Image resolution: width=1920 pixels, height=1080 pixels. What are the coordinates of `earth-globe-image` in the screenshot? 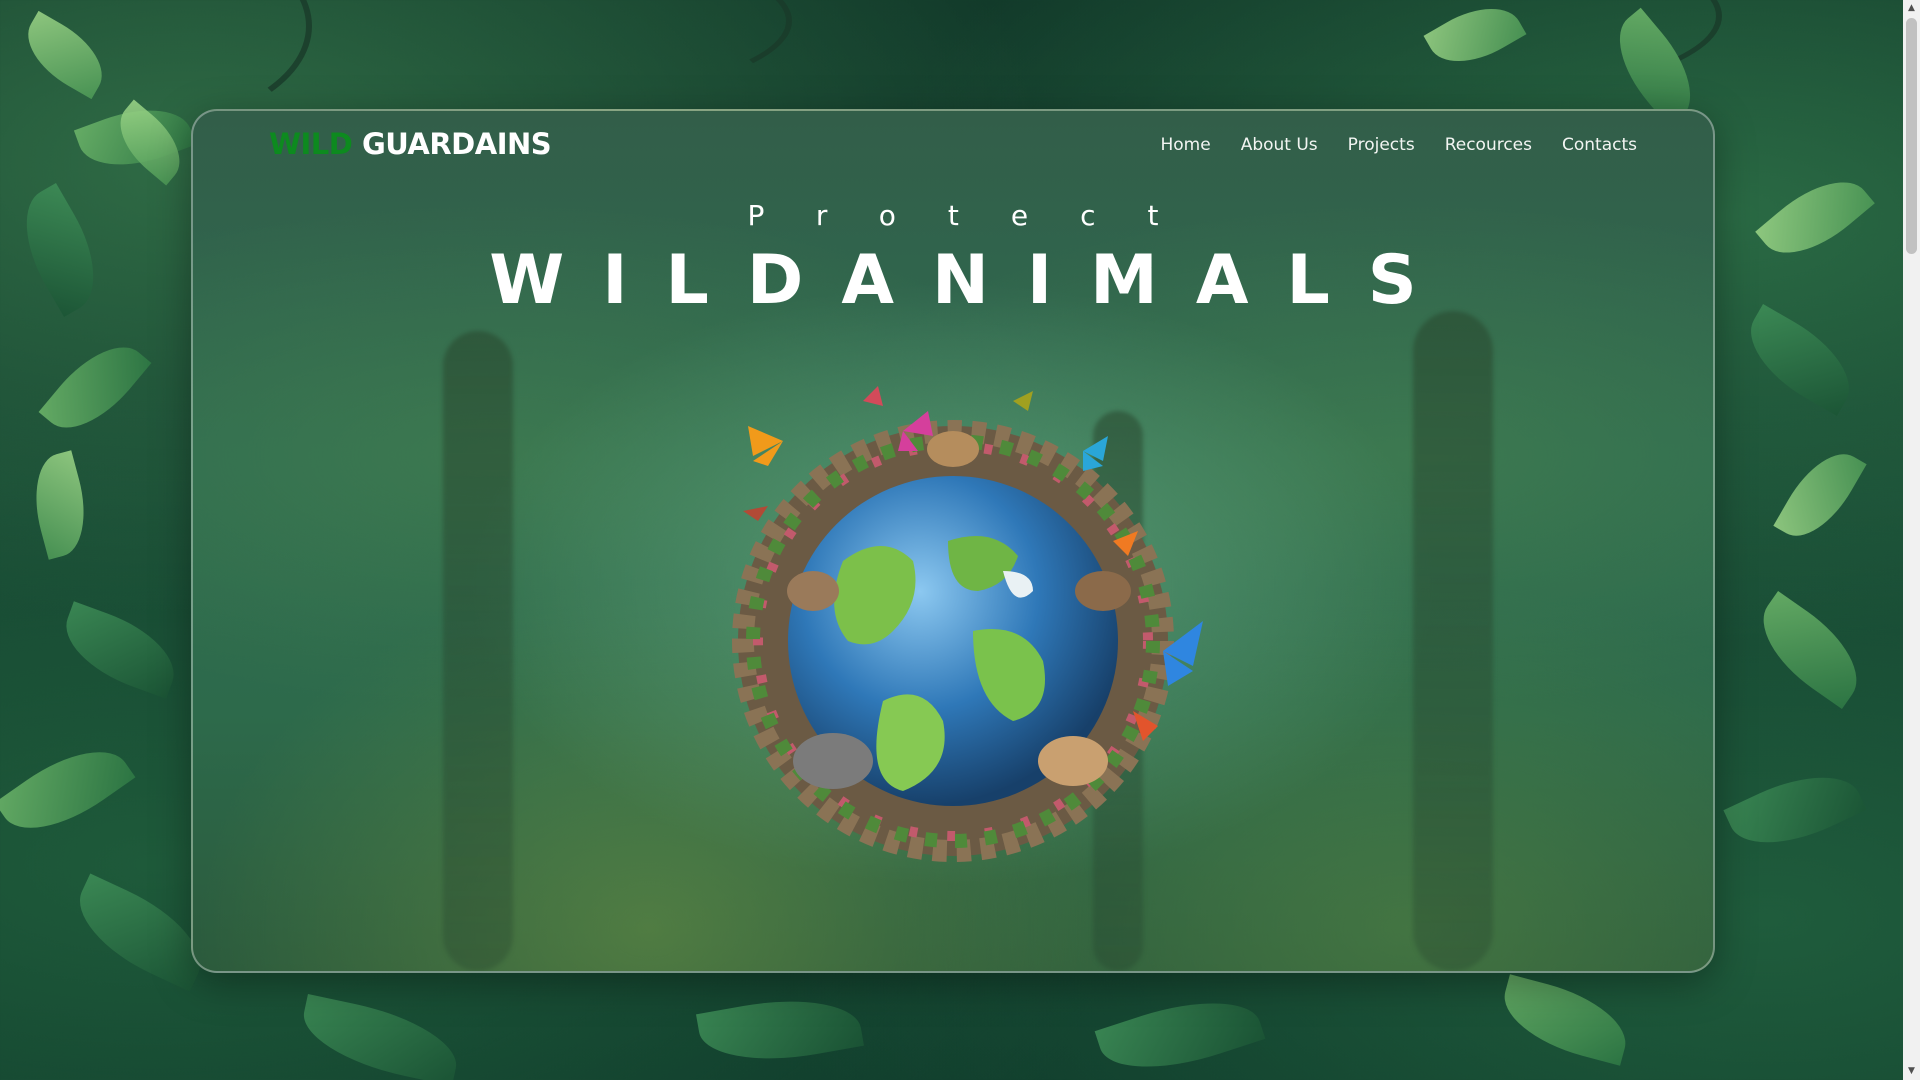 It's located at (967, 624).